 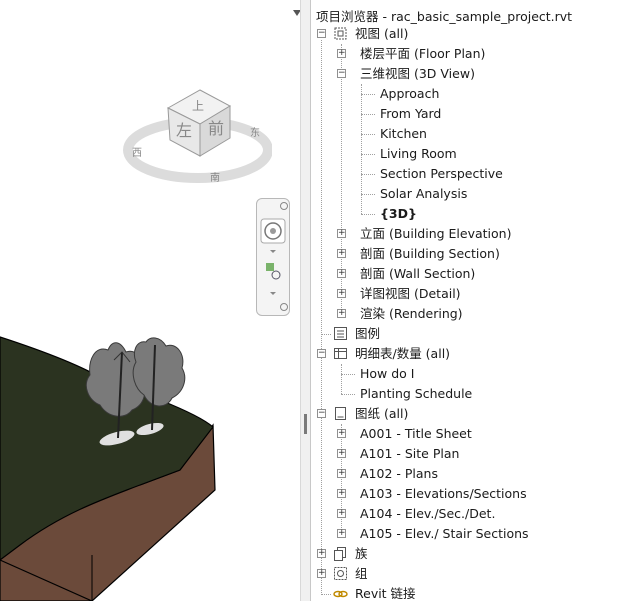 What do you see at coordinates (399, 473) in the screenshot?
I see `tree-label: A102 - Plans` at bounding box center [399, 473].